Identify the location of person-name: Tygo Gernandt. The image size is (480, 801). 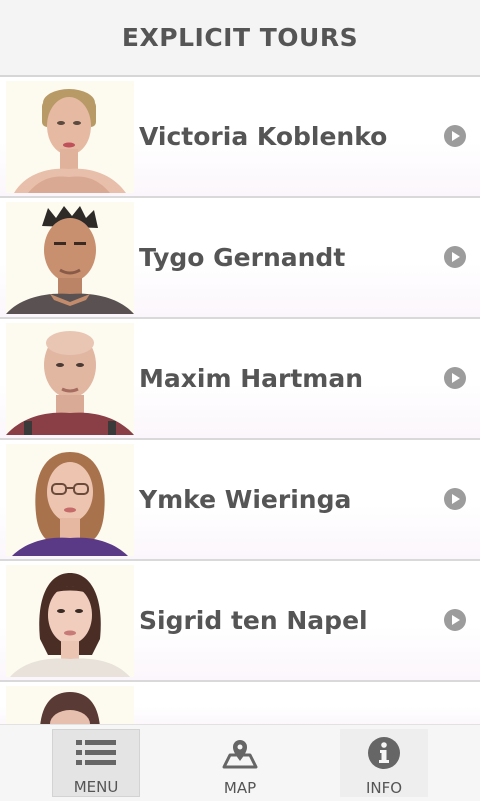
(242, 257).